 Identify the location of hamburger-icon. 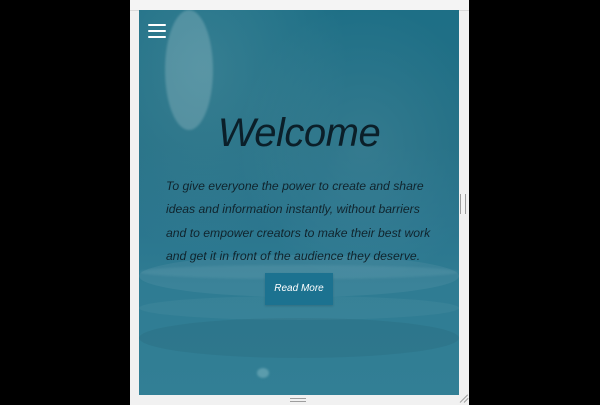
(157, 31).